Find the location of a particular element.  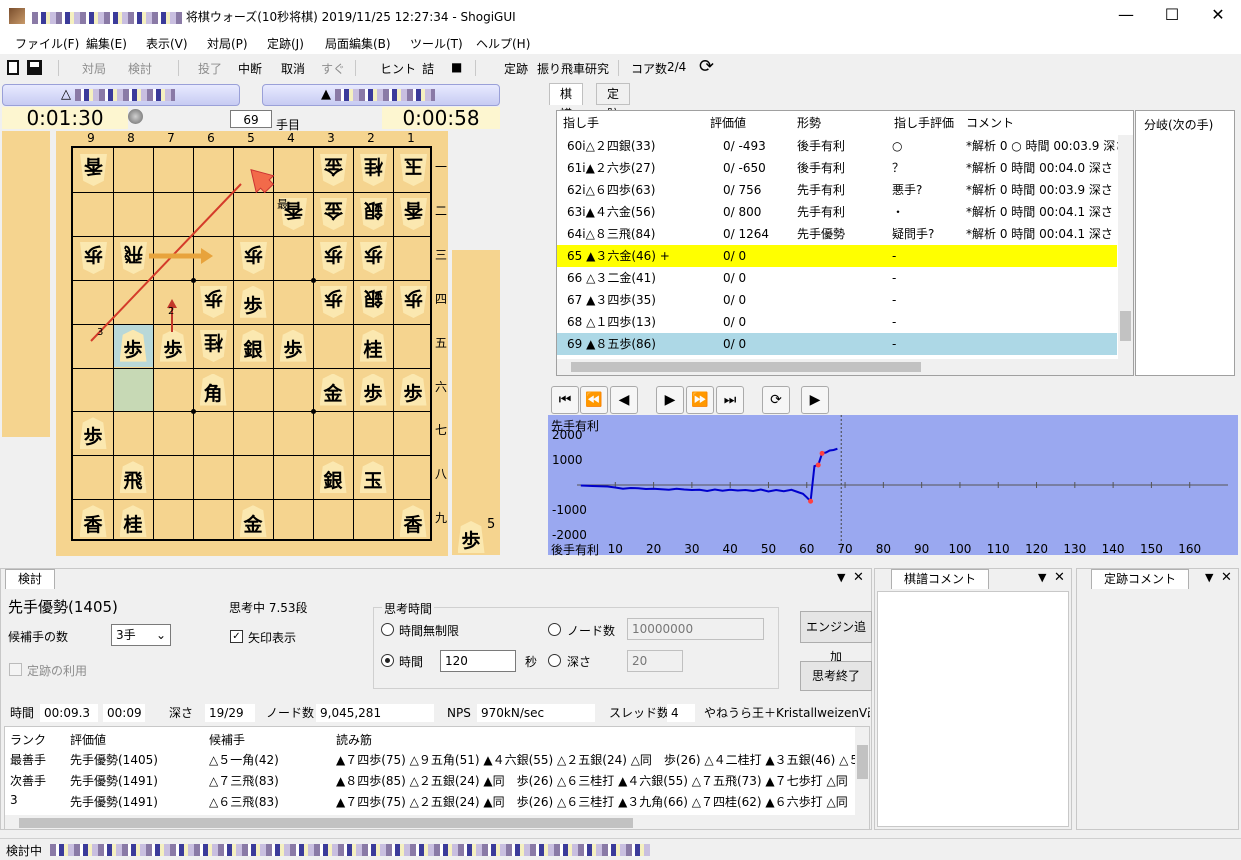

col-comment: コメント is located at coordinates (990, 123).